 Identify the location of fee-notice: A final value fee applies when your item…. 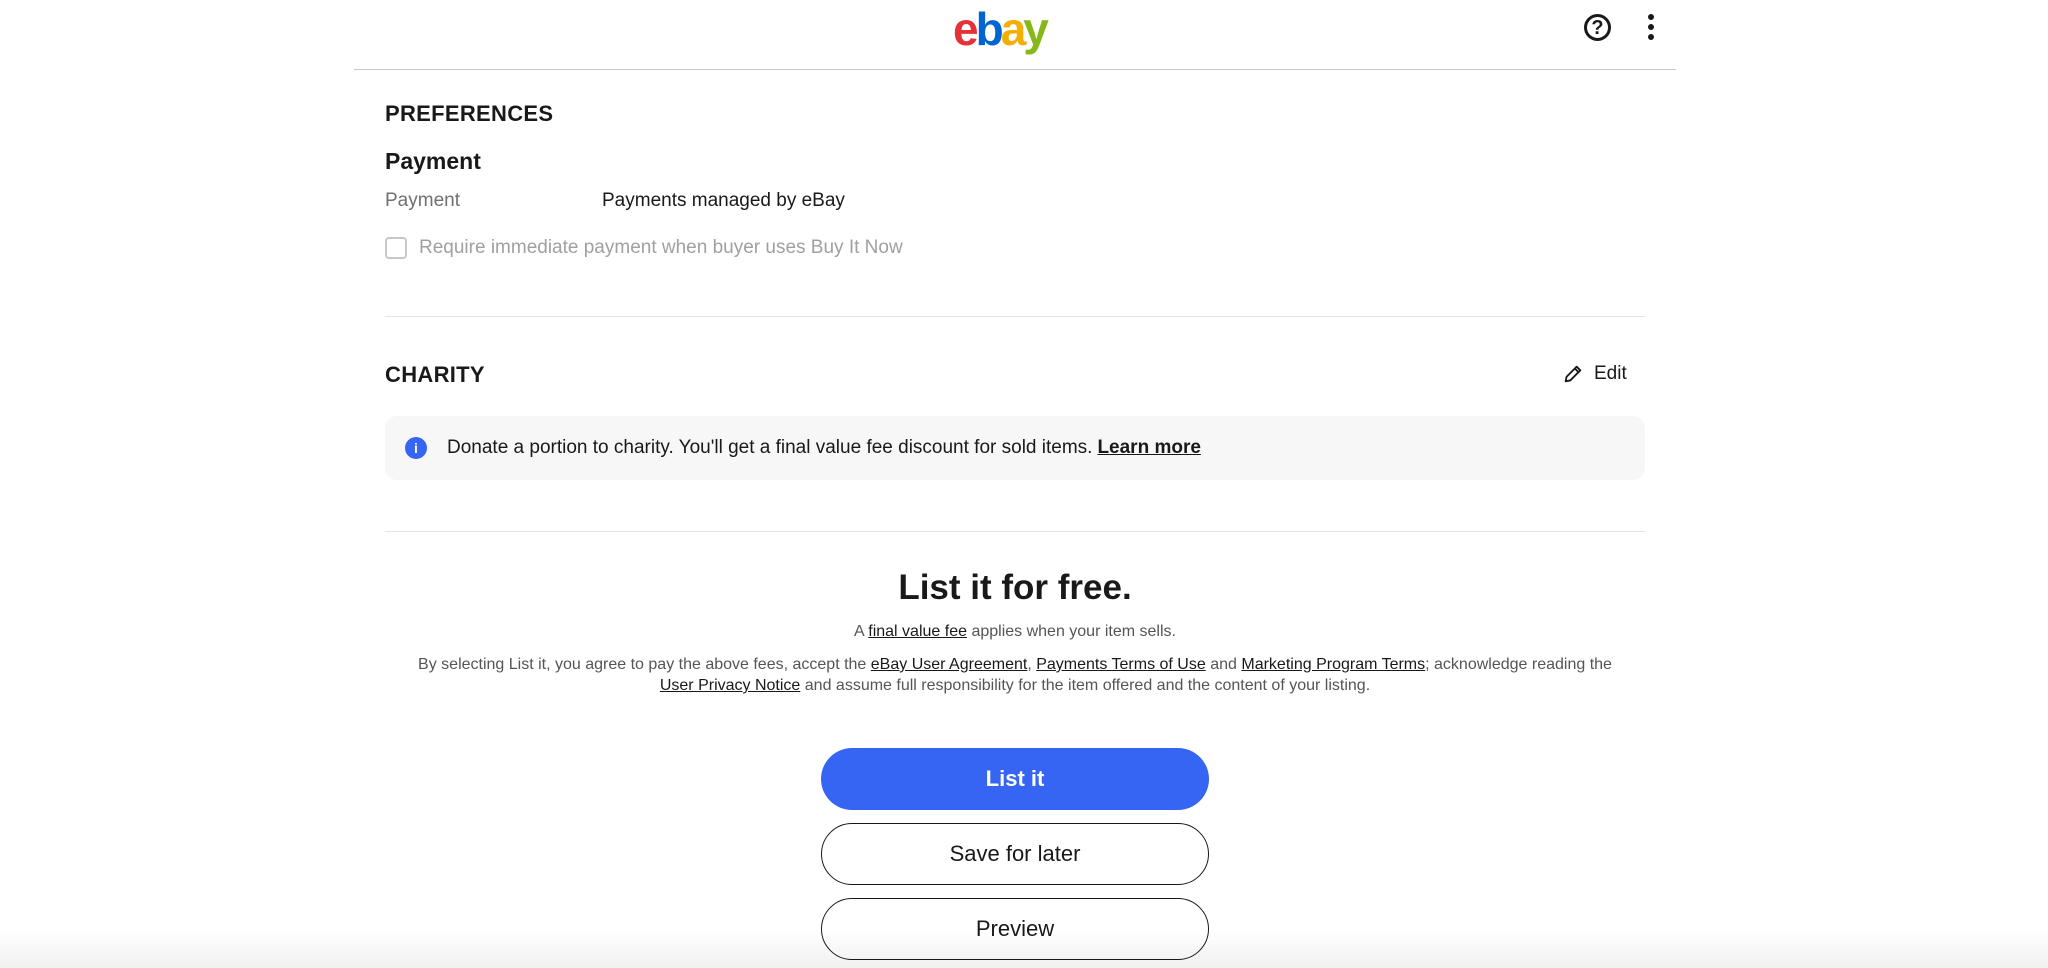
(1015, 631).